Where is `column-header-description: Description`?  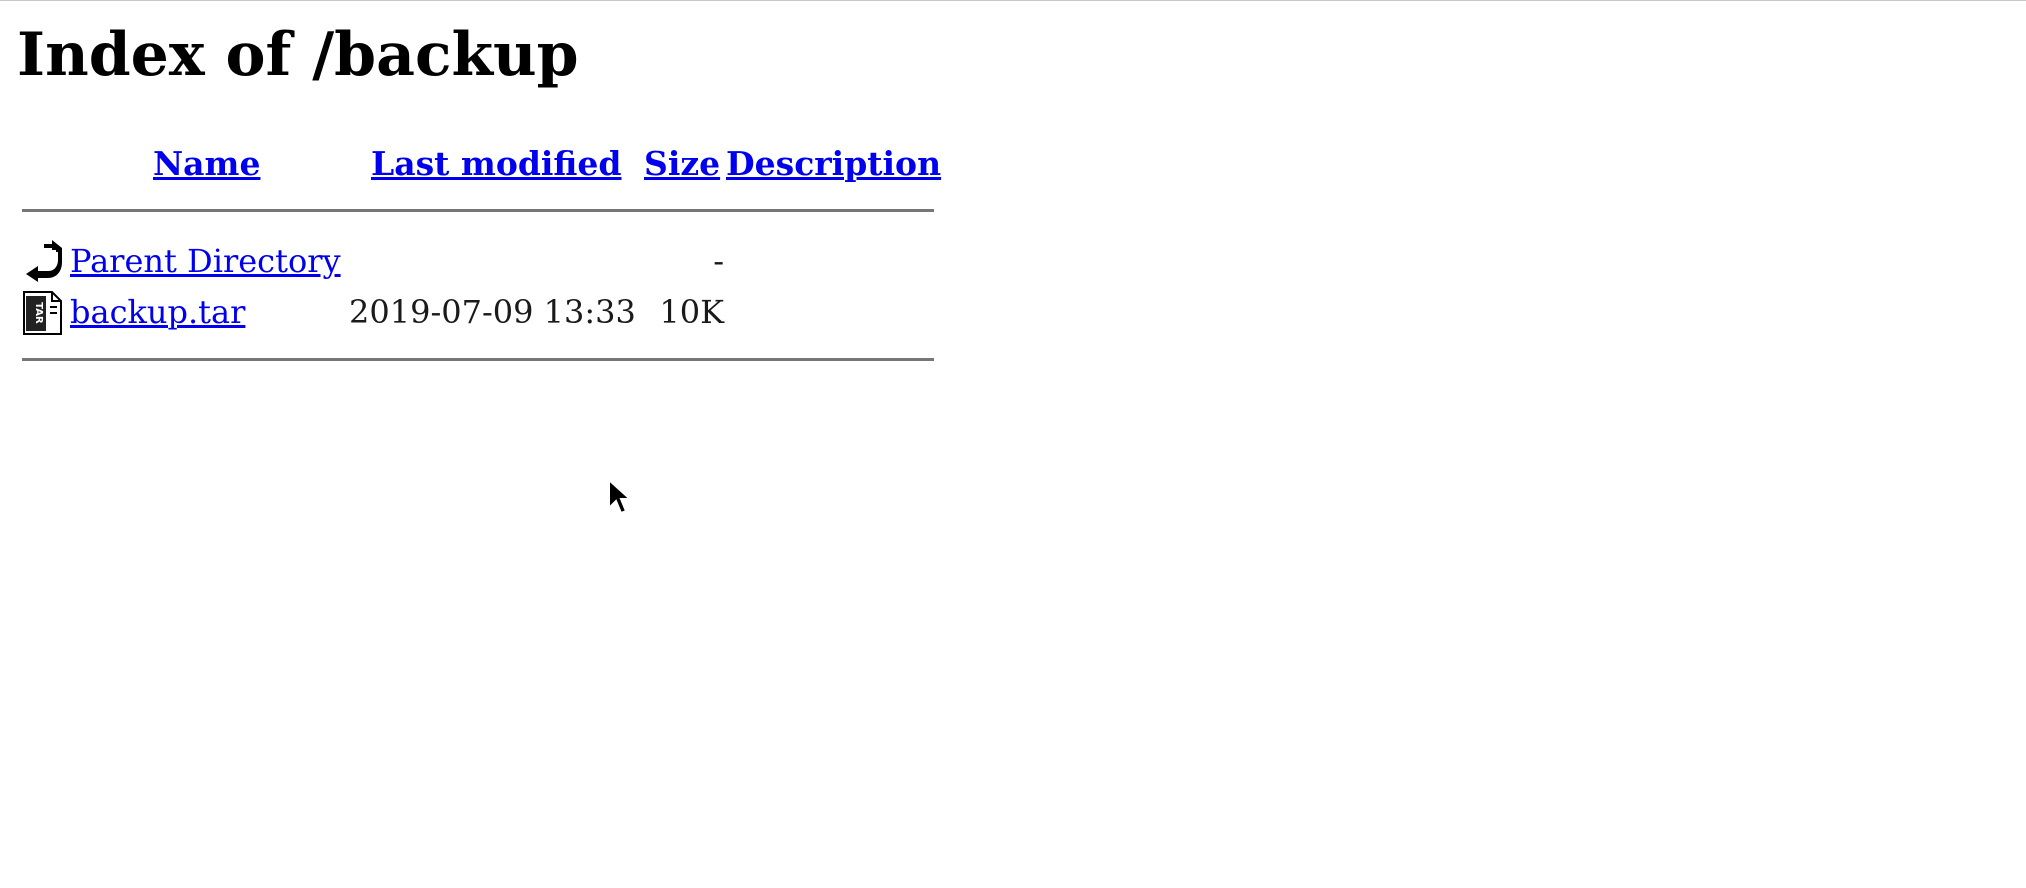 column-header-description: Description is located at coordinates (833, 164).